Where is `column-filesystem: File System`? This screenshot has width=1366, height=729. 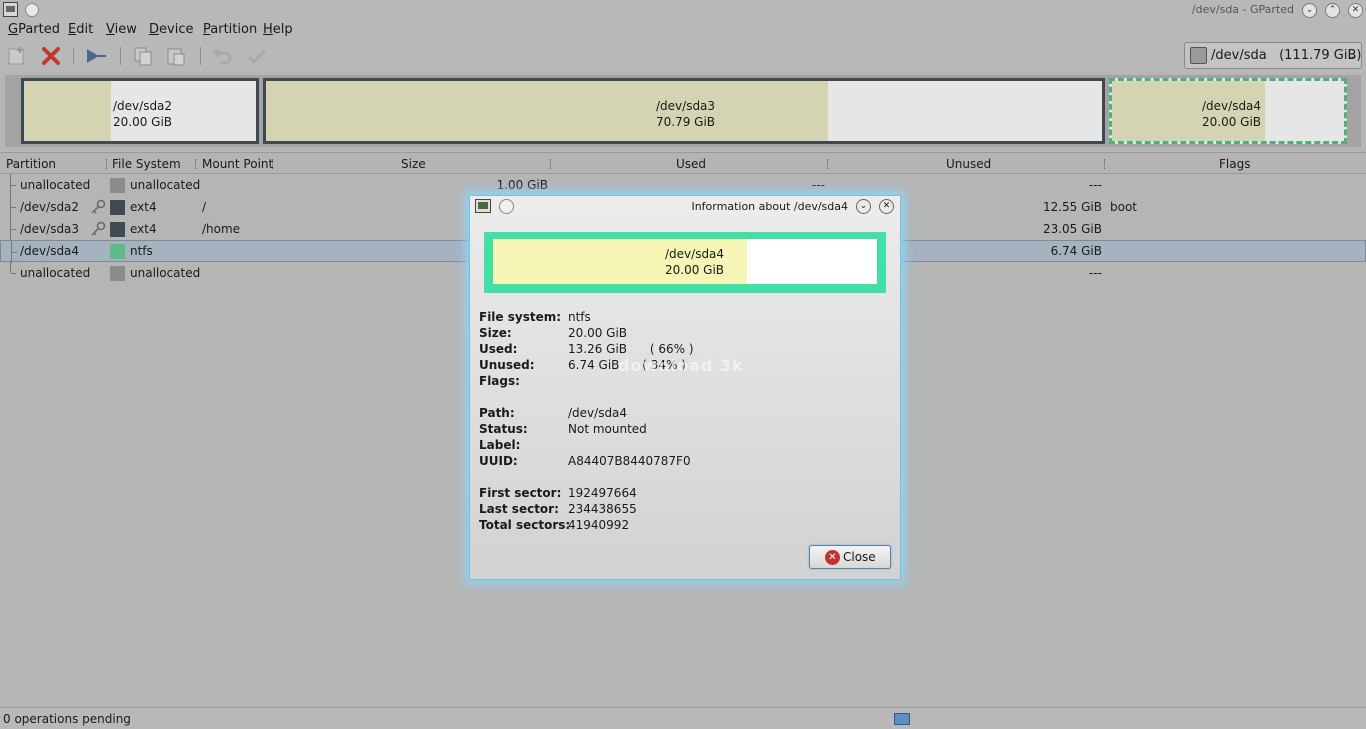 column-filesystem: File System is located at coordinates (146, 164).